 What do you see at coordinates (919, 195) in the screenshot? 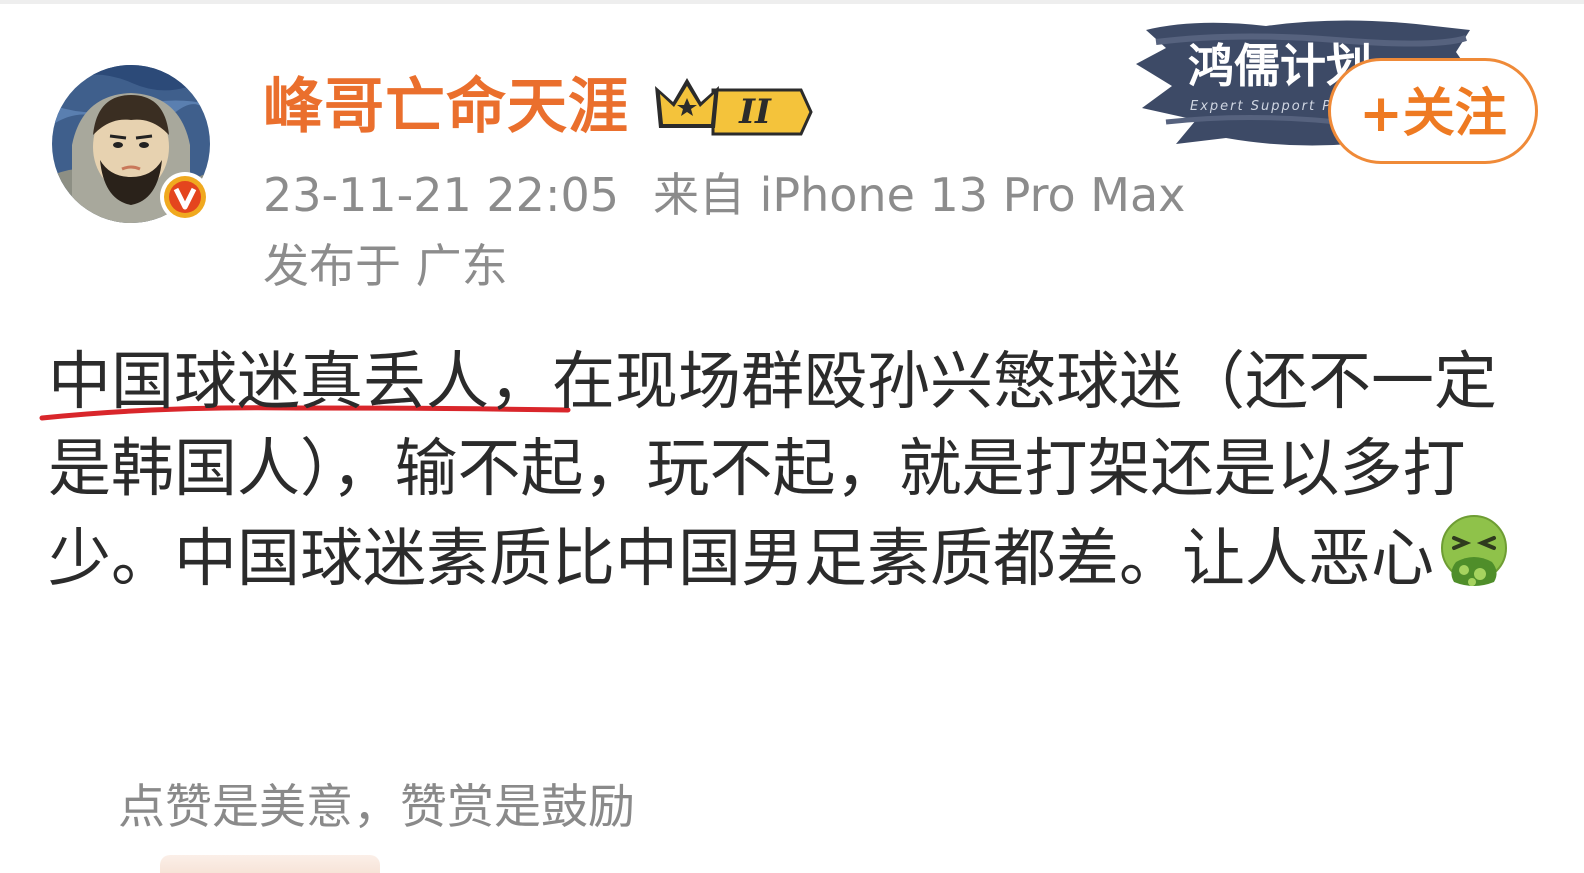
I see `post-source: 来自 iPhone 13 Pro Max` at bounding box center [919, 195].